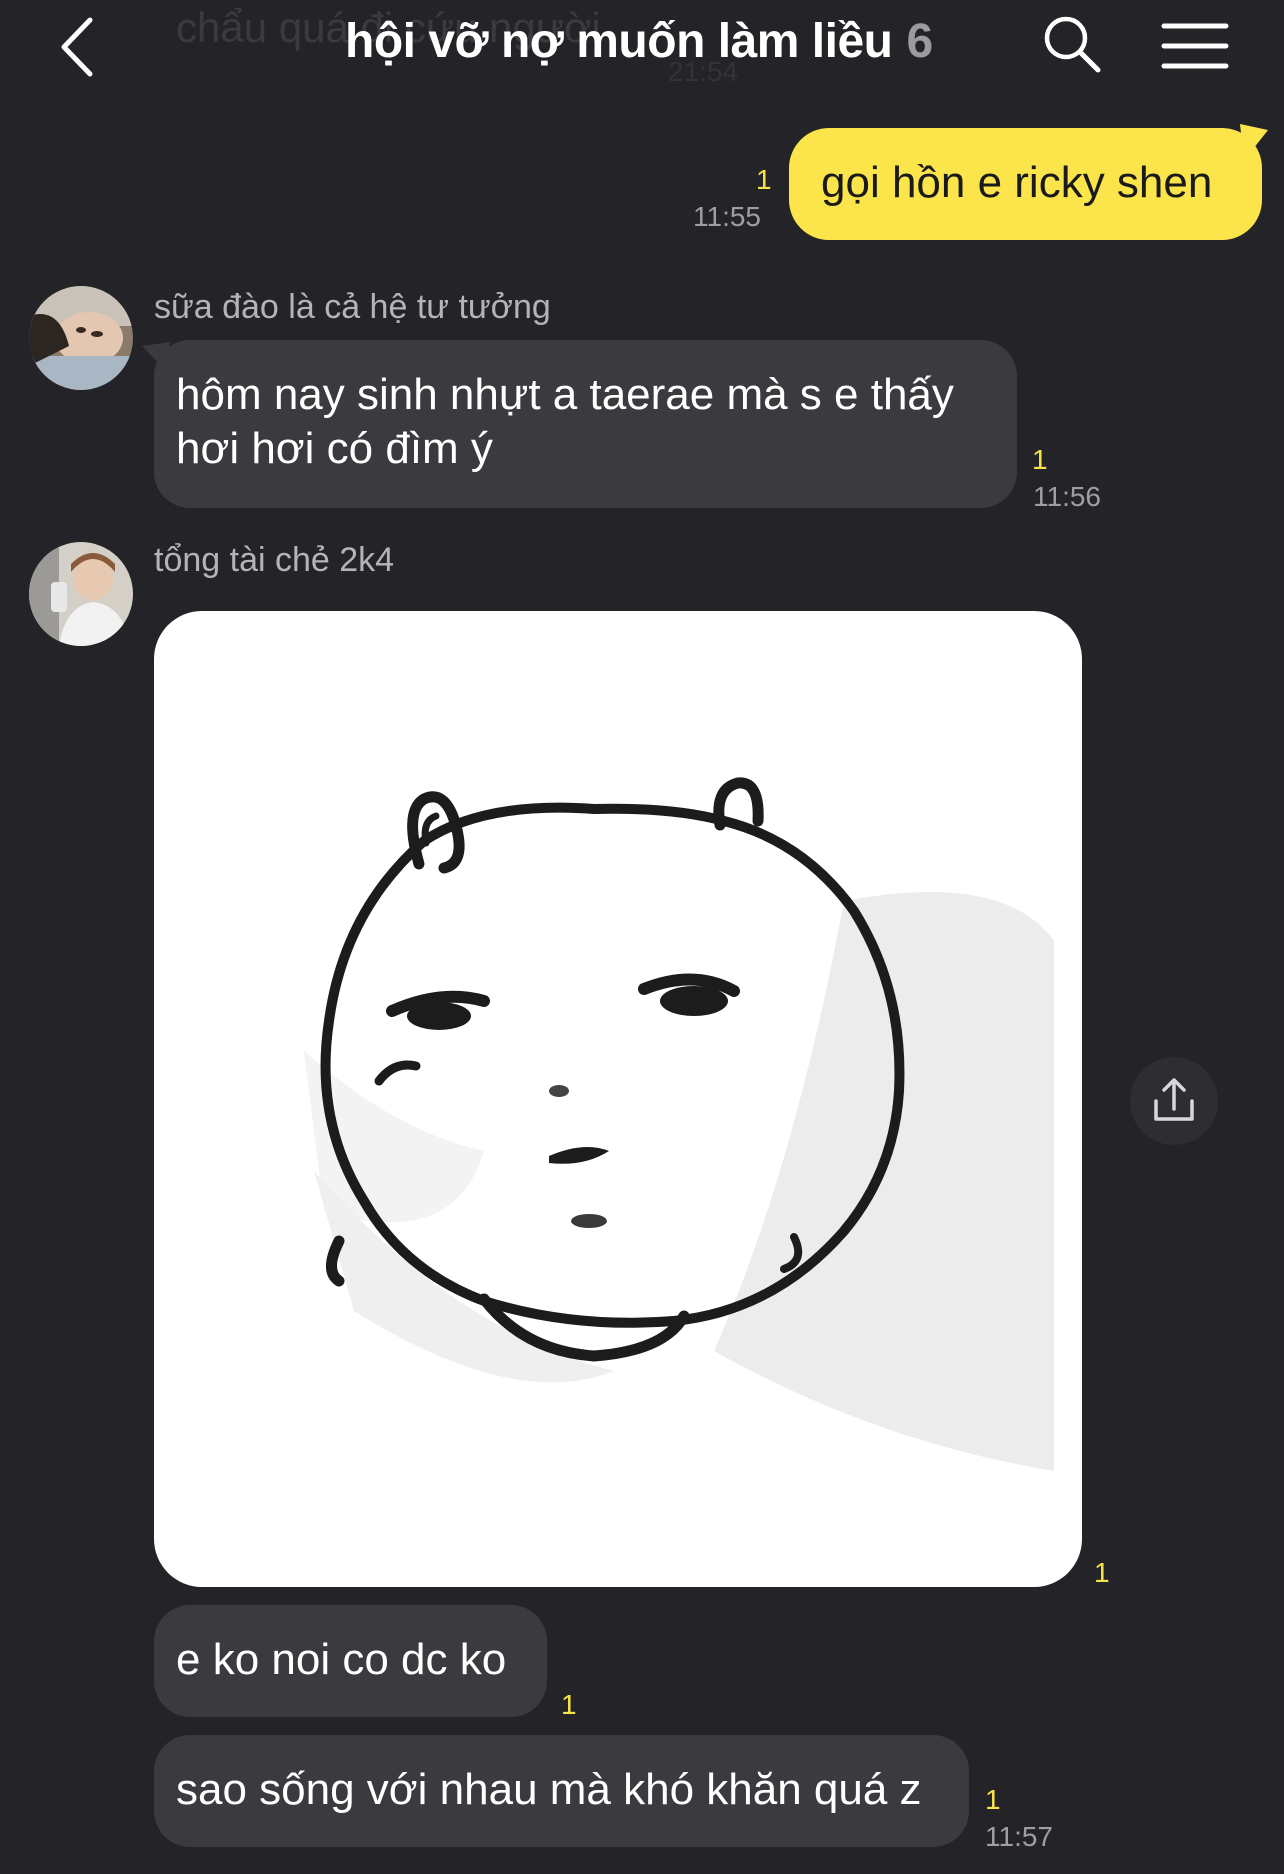  Describe the element at coordinates (549, 1789) in the screenshot. I see `message-text: sao sống với nhau mà khó khăn quá z` at that location.